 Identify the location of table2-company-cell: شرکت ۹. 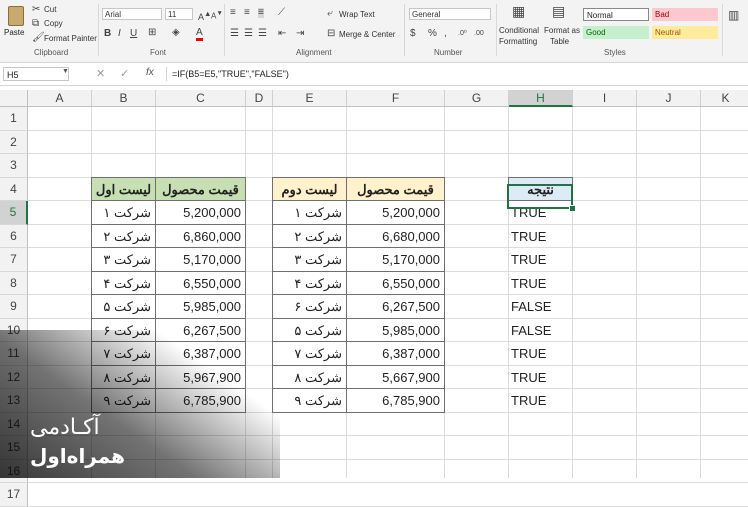
(309, 400).